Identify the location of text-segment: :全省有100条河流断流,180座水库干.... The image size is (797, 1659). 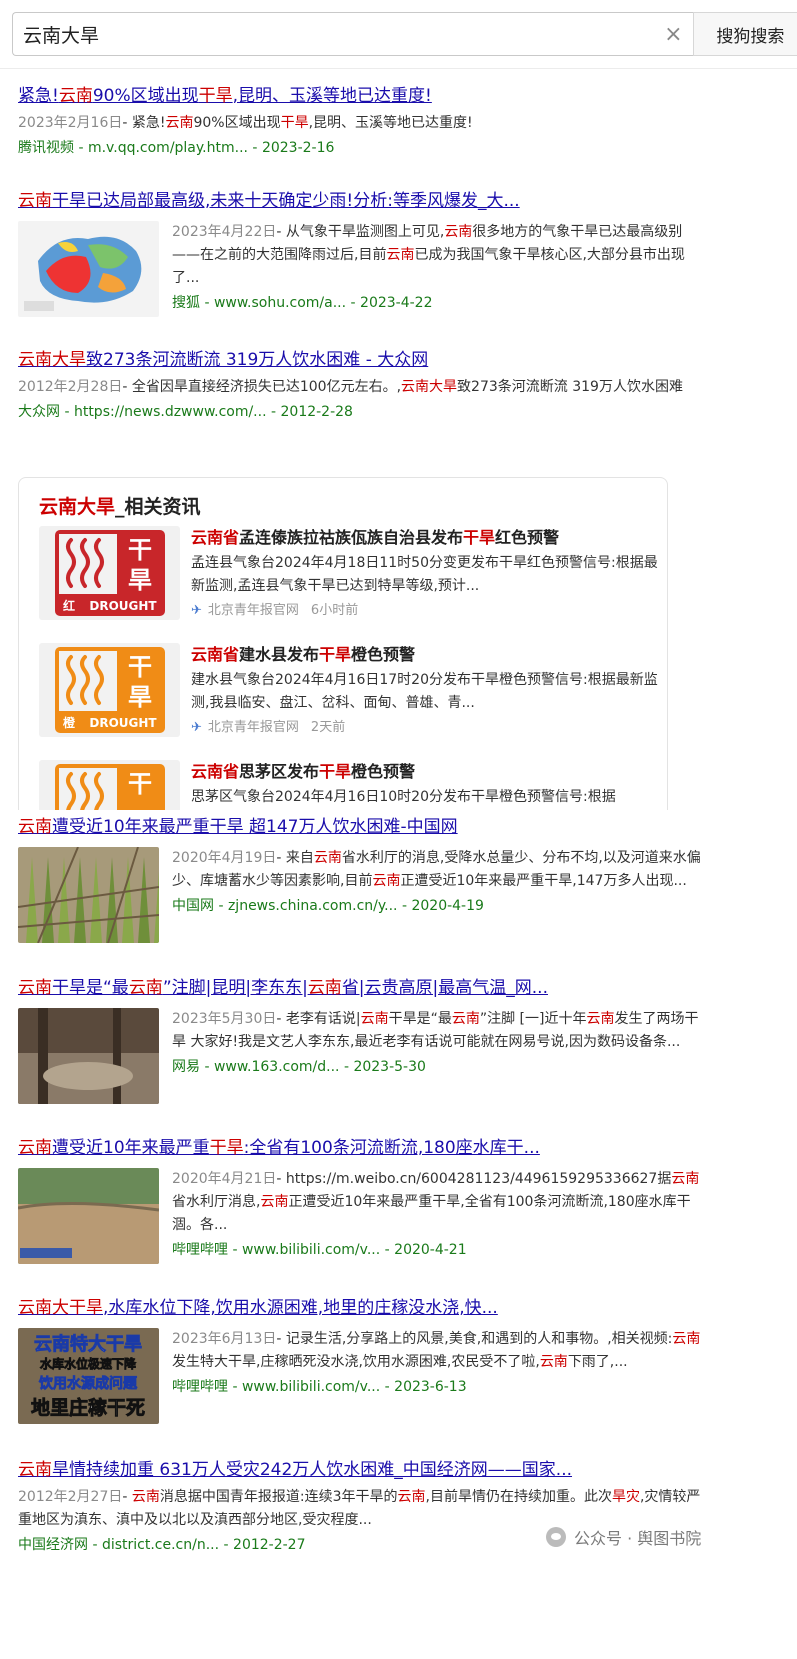
(391, 1148).